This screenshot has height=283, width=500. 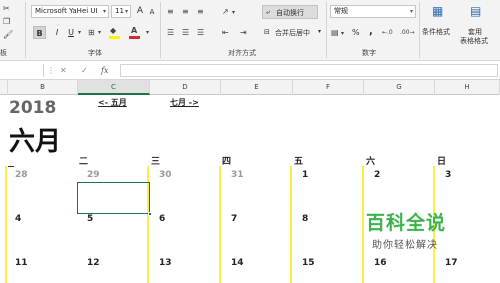 I want to click on fill-handle, so click(x=150, y=214).